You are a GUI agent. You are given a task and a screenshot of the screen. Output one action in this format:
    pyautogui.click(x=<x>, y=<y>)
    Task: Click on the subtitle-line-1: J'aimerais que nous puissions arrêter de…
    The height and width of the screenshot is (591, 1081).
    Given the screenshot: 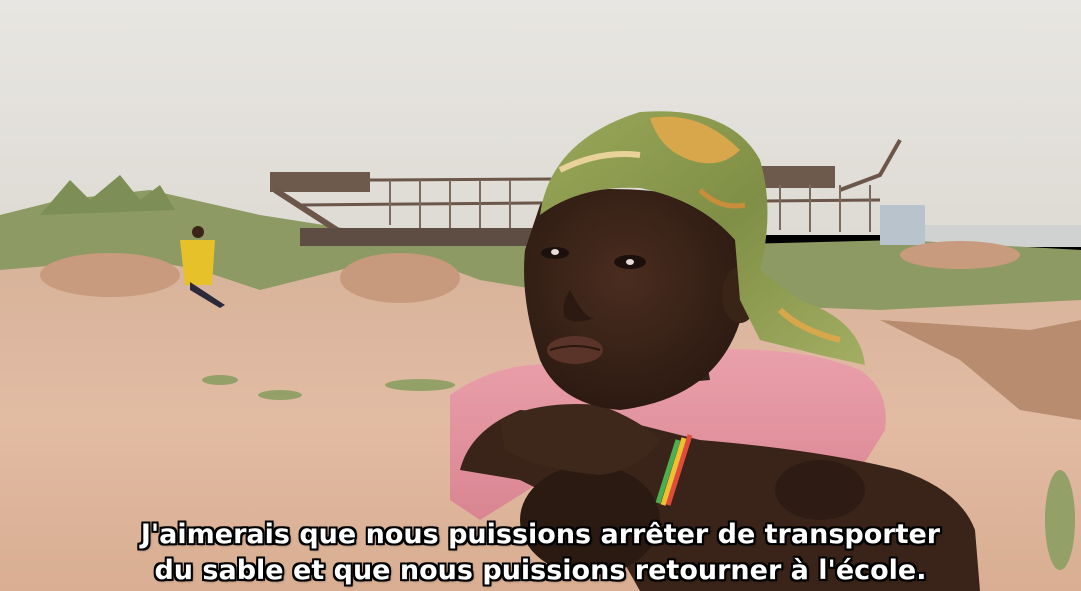 What is the action you would take?
    pyautogui.click(x=540, y=534)
    